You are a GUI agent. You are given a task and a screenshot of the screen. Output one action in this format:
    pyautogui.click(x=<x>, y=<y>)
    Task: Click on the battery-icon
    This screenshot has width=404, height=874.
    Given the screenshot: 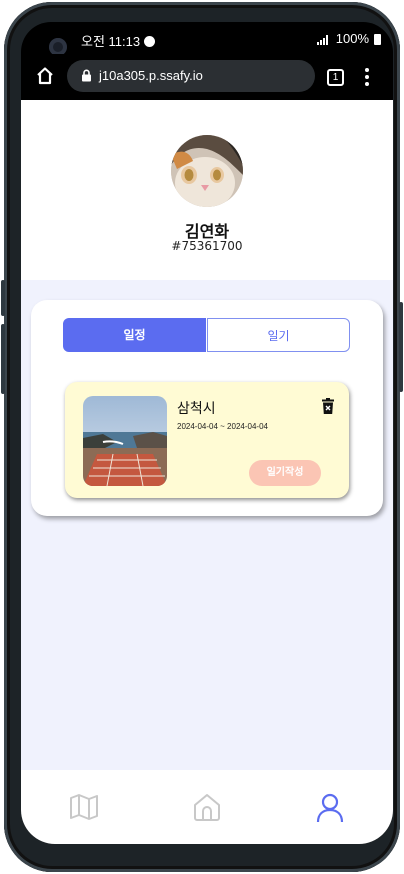 What is the action you would take?
    pyautogui.click(x=377, y=39)
    